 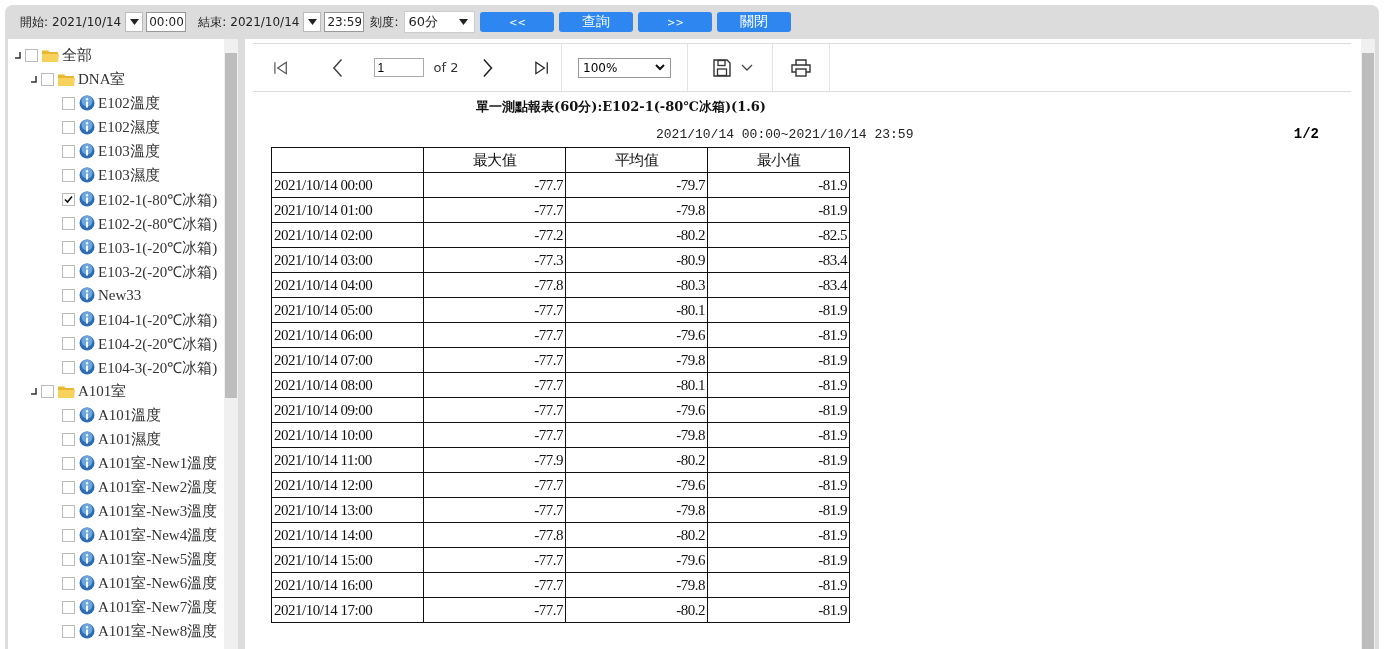 I want to click on tree-item: A101室, so click(x=102, y=391).